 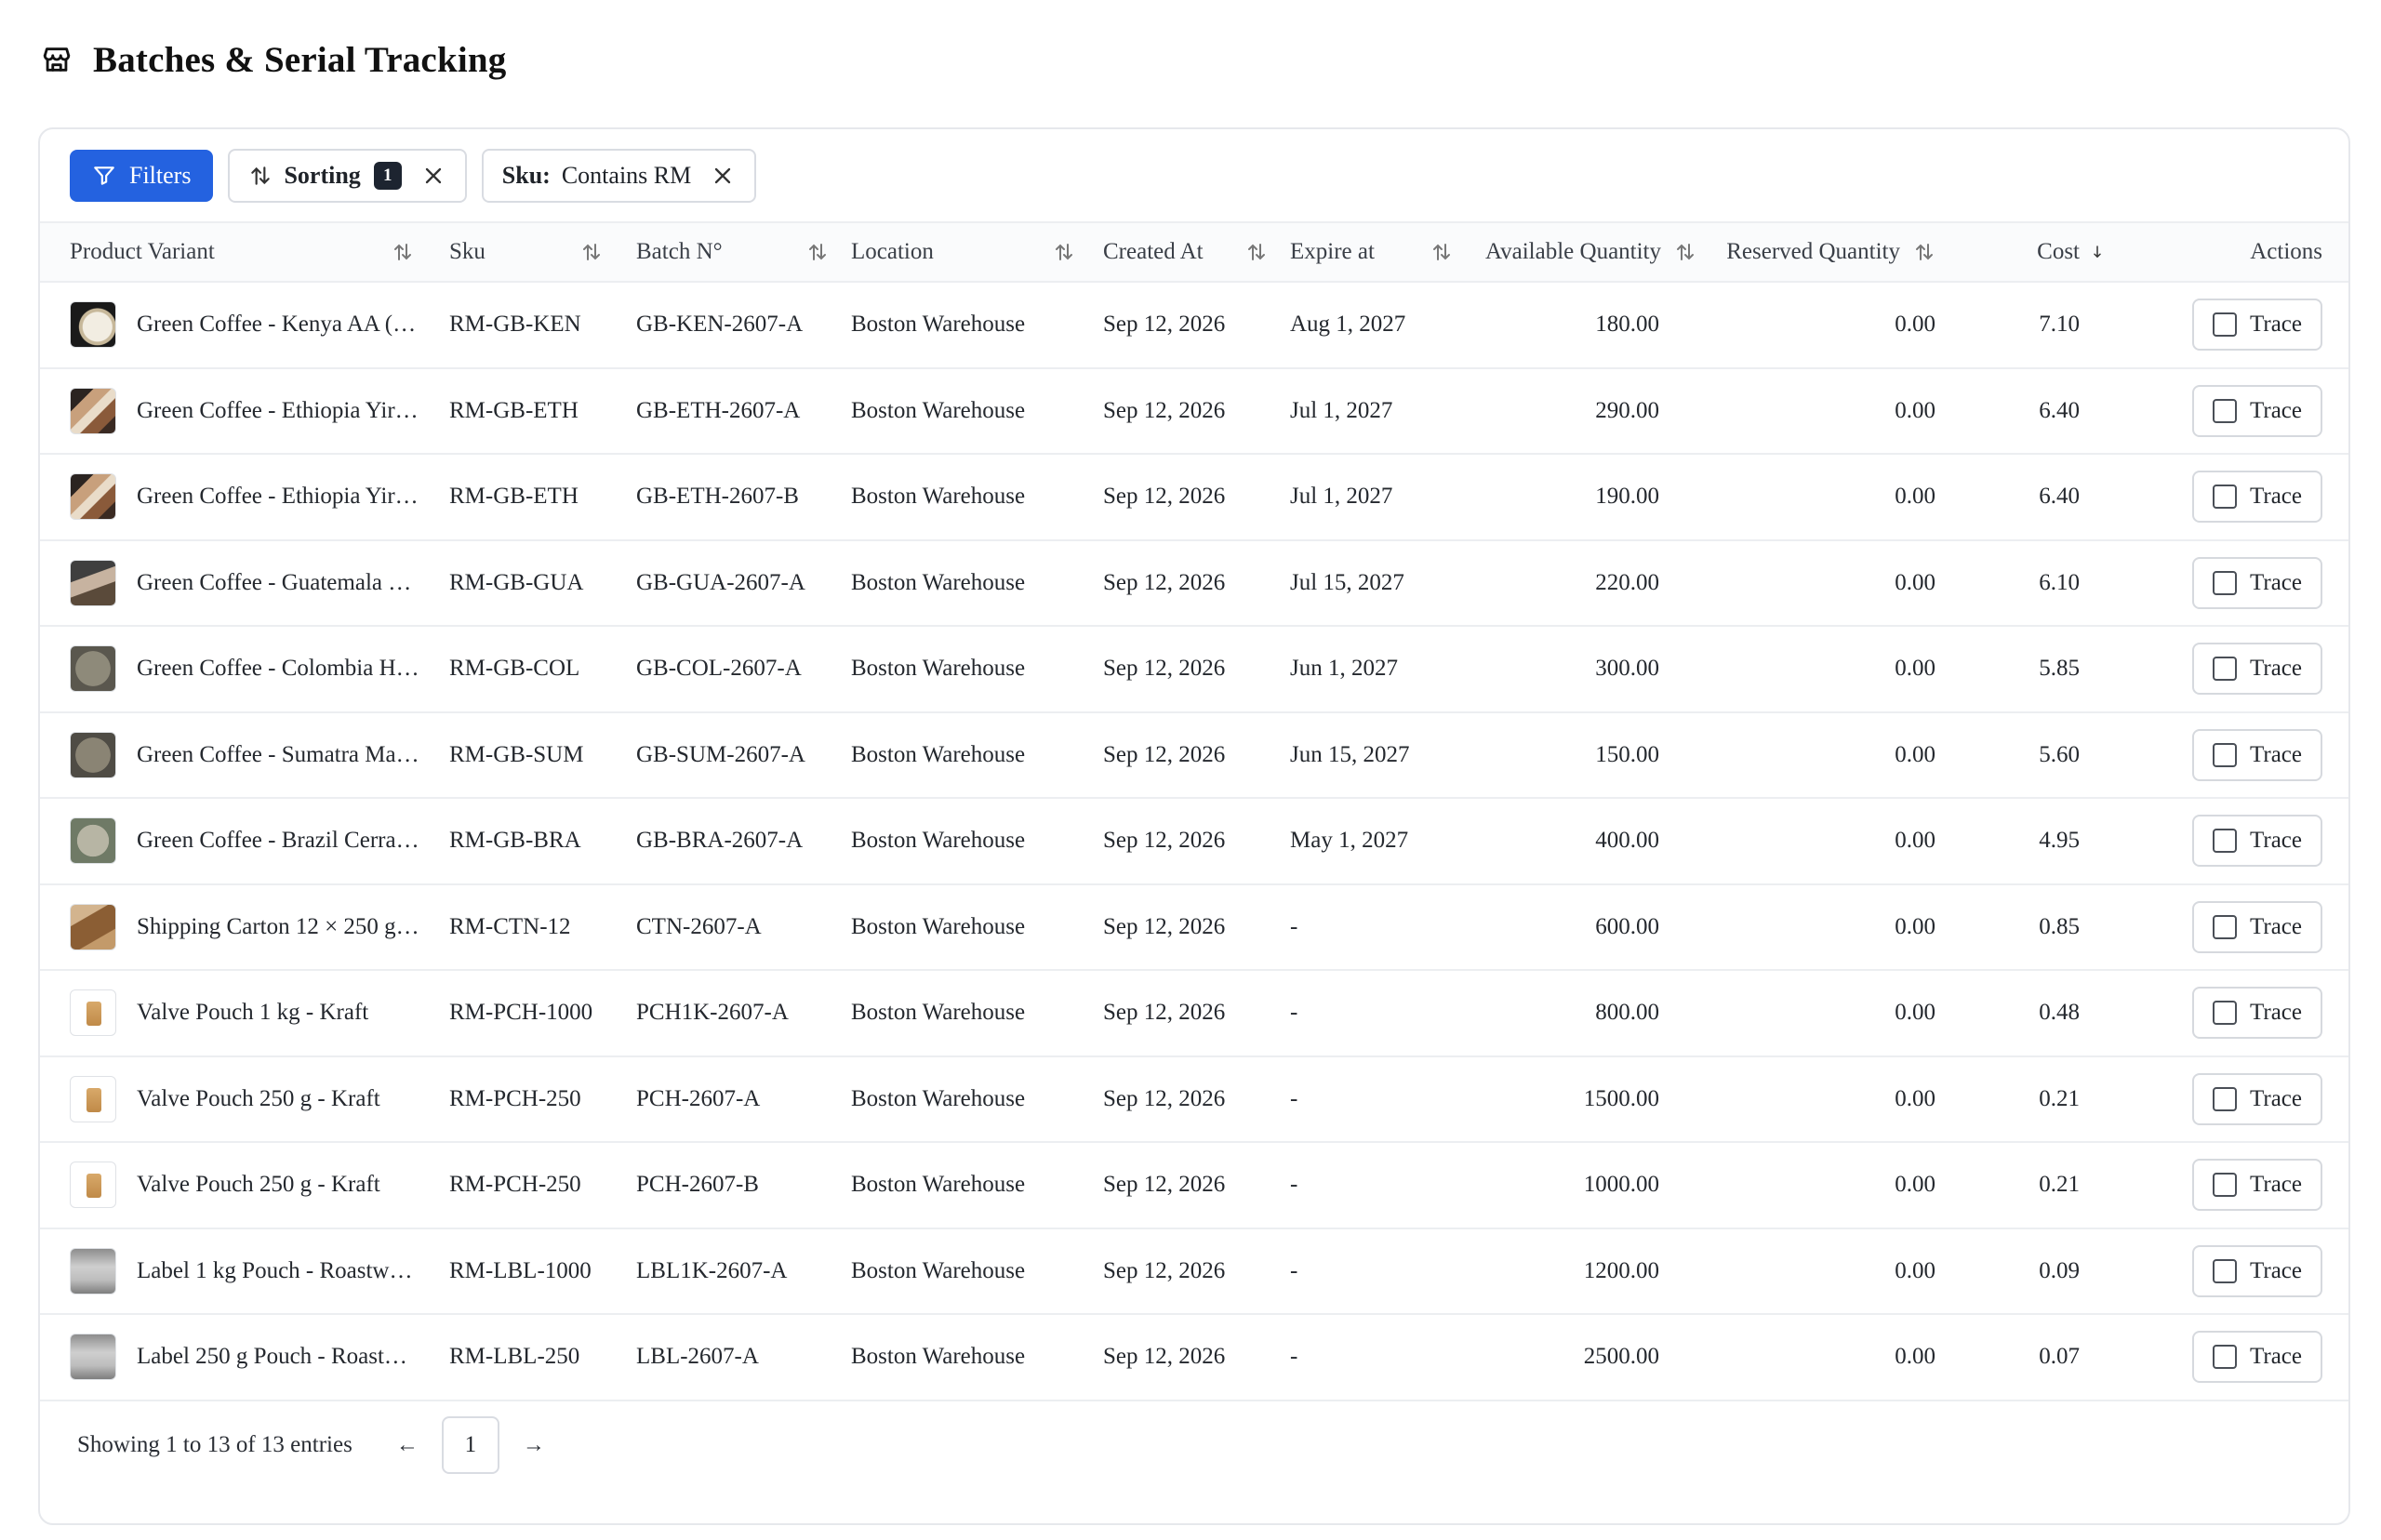 I want to click on column-header-batch: Batch N°, so click(x=743, y=252).